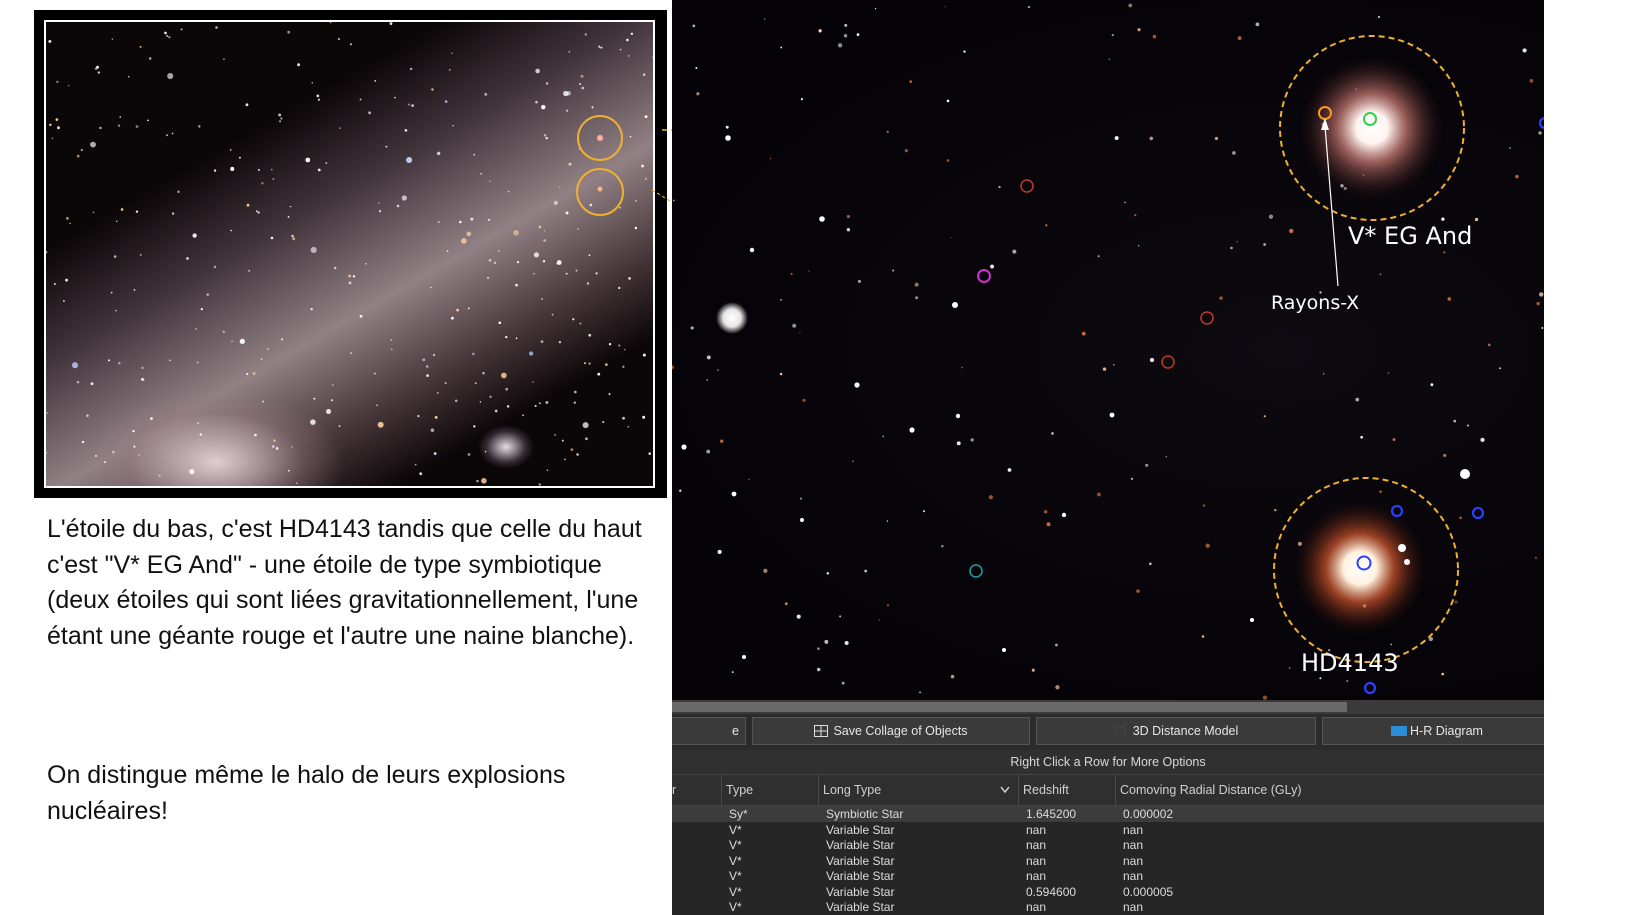 The height and width of the screenshot is (915, 1627). What do you see at coordinates (1207, 318) in the screenshot?
I see `marker-red` at bounding box center [1207, 318].